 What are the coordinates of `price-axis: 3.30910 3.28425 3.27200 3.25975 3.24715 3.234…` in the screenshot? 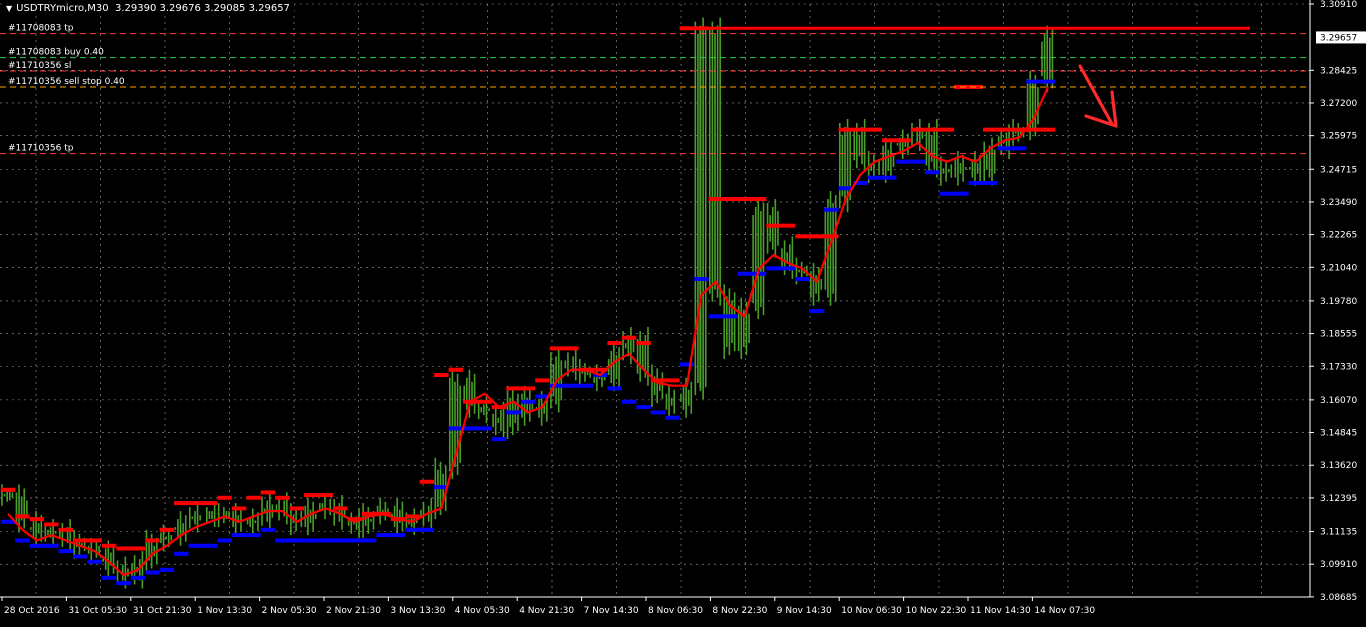 It's located at (1337, 313).